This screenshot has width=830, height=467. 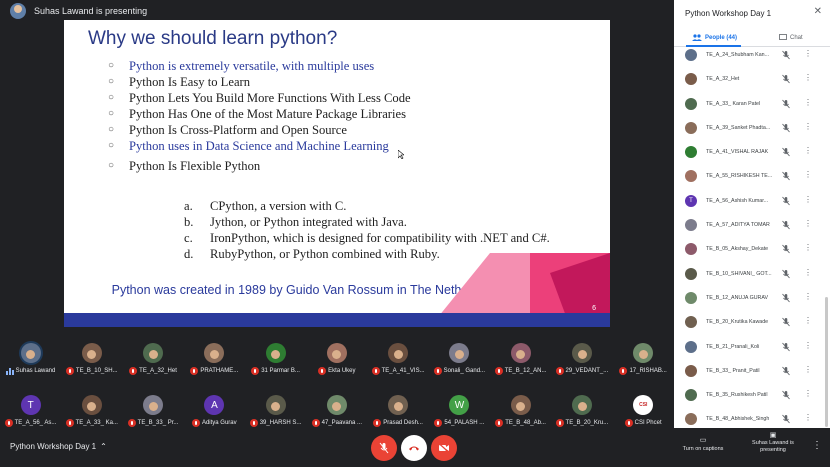 I want to click on participant-tile: CSI CSI Phcet, so click(x=643, y=413).